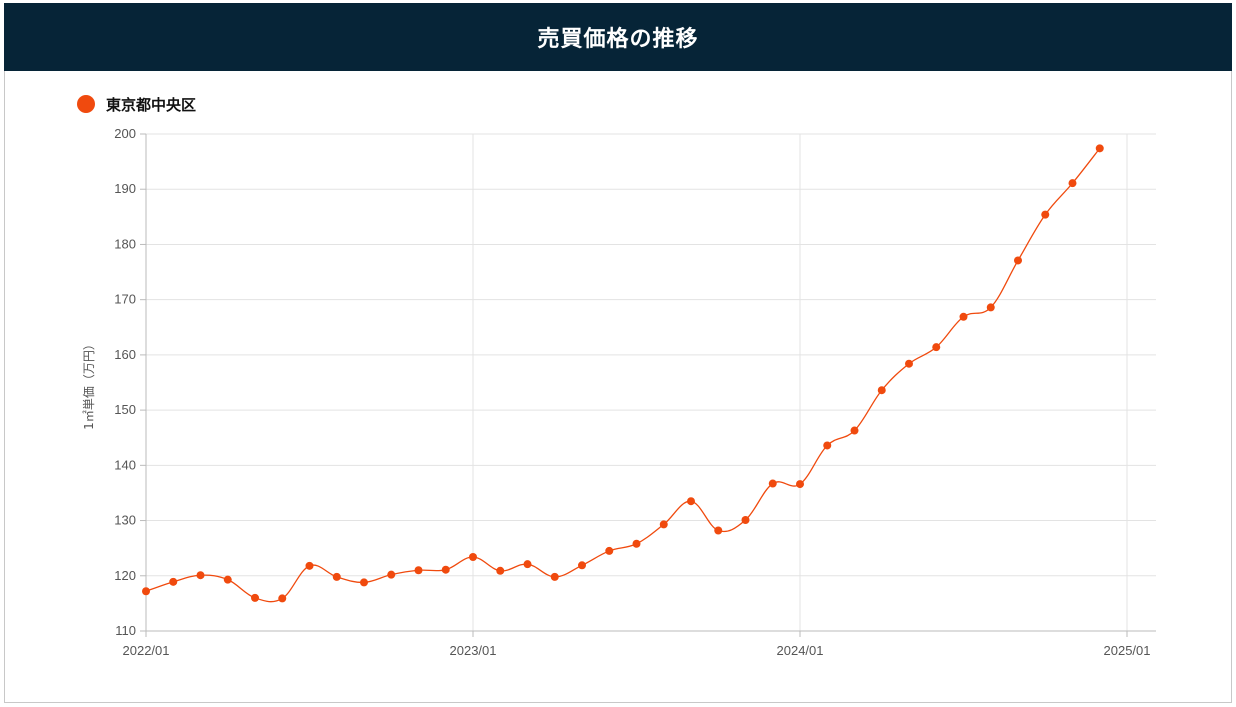  I want to click on y-tick-label: 170, so click(125, 299).